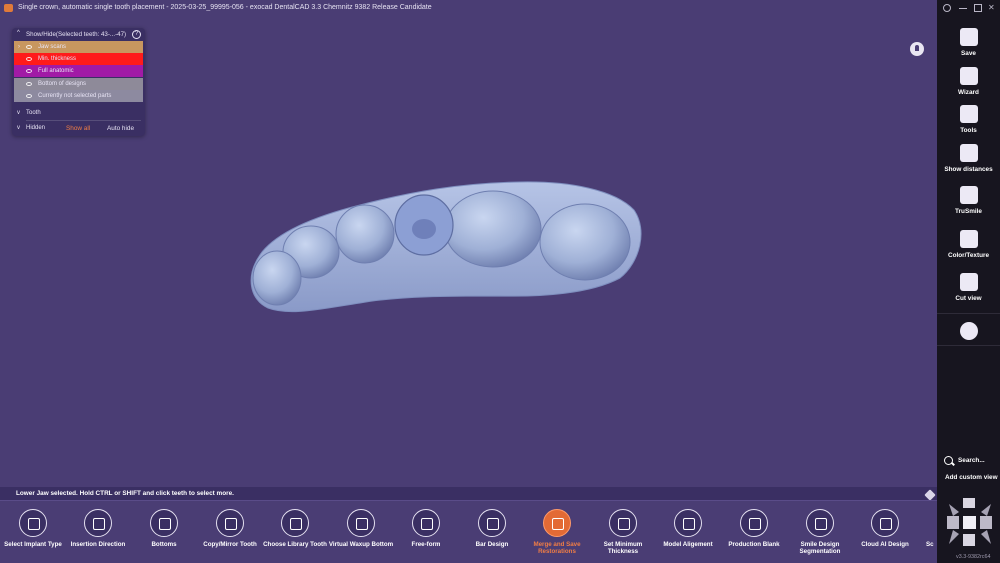 The width and height of the screenshot is (1000, 563). I want to click on app-logo-icon, so click(8, 8).